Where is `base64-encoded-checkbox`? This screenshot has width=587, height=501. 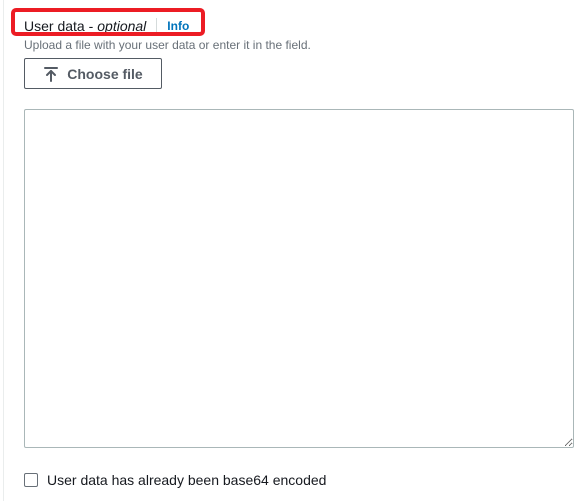 base64-encoded-checkbox is located at coordinates (31, 480).